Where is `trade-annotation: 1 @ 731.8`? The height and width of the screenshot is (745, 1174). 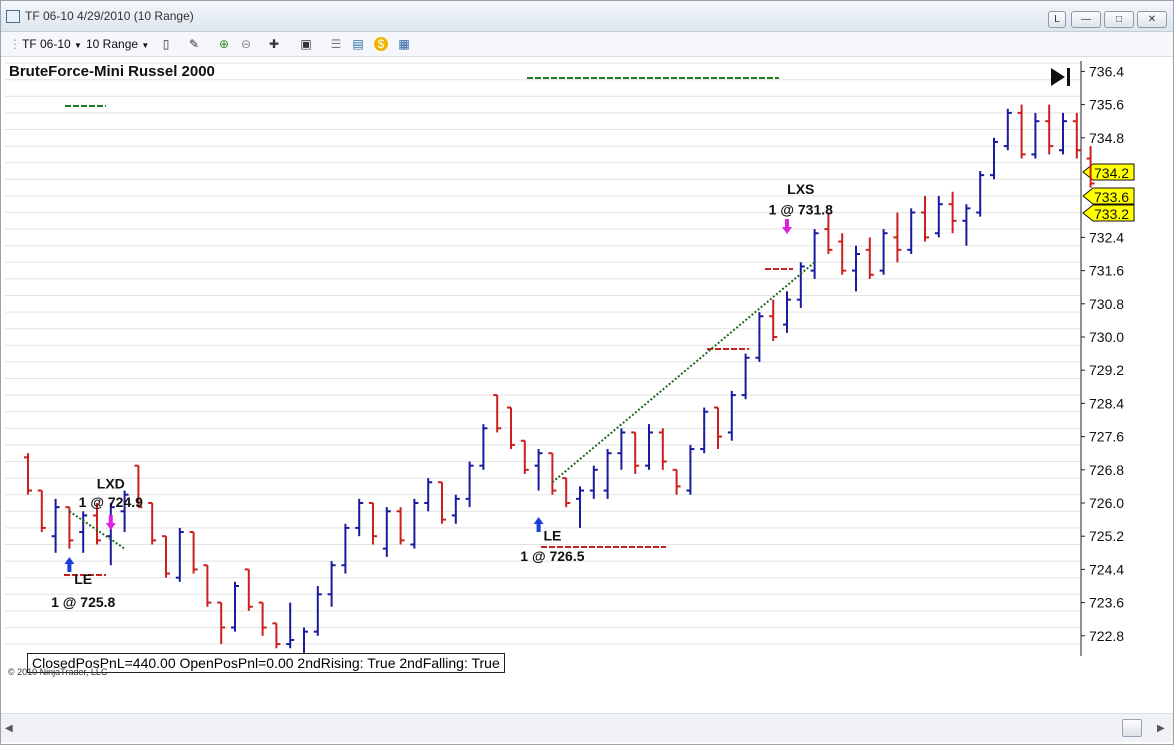
trade-annotation: 1 @ 731.8 is located at coordinates (801, 210).